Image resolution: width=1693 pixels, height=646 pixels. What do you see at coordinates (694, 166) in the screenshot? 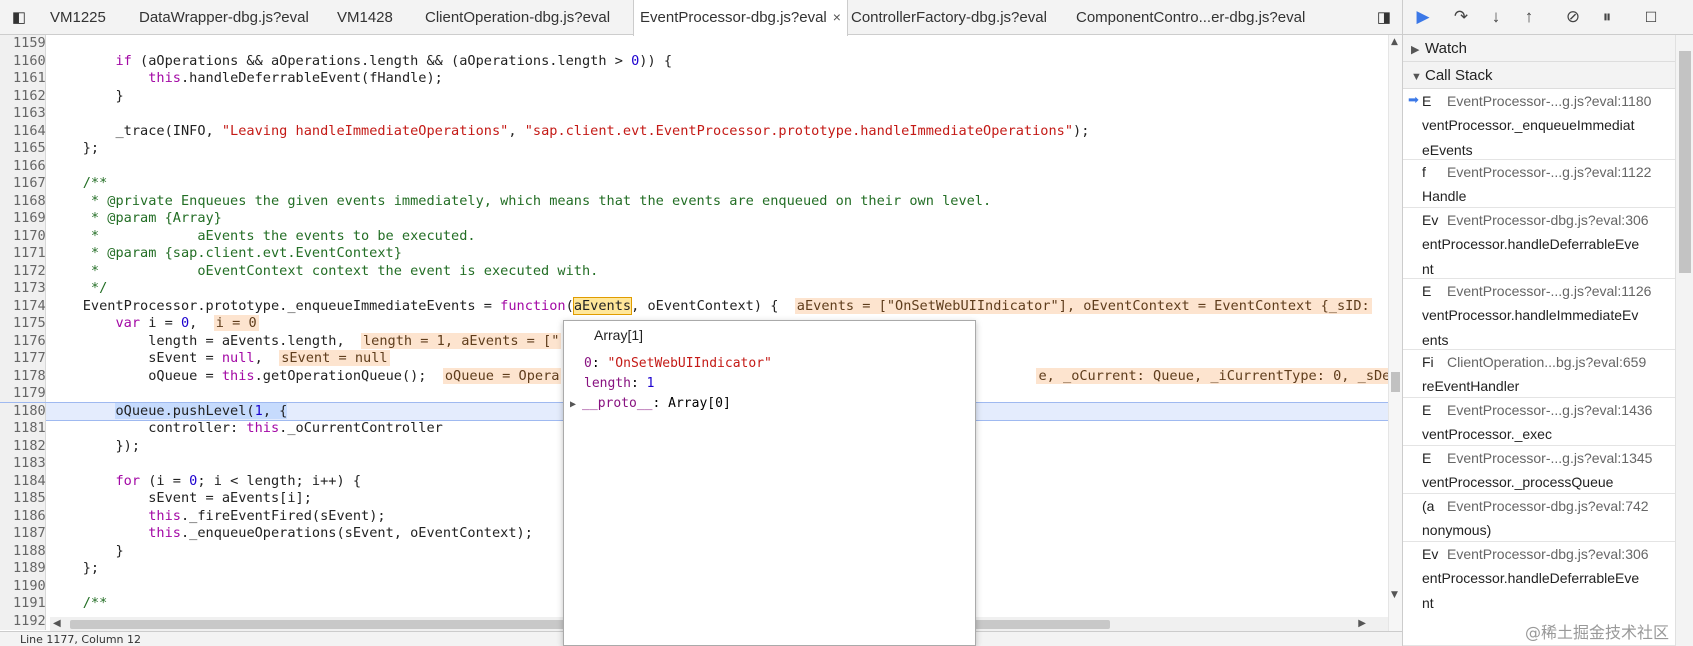
I see `code-line: 1166` at bounding box center [694, 166].